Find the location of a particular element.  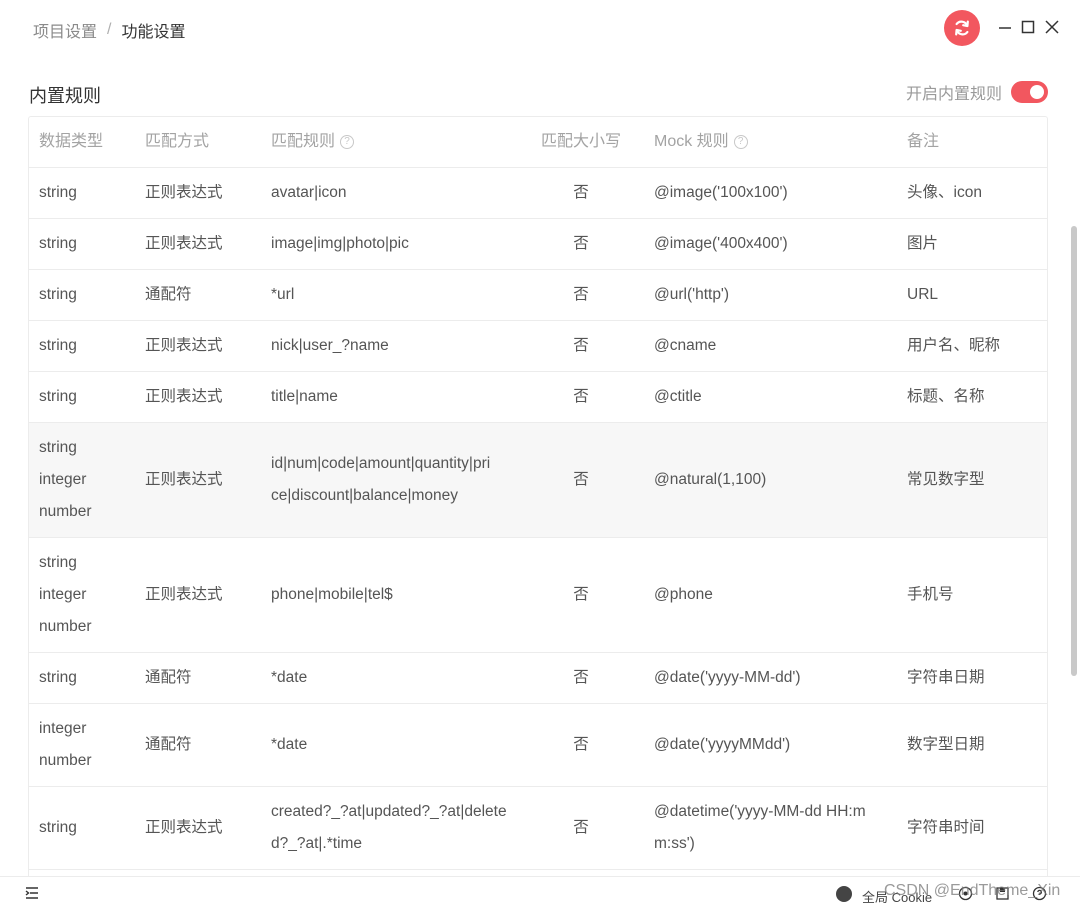

scrollbar-thumb is located at coordinates (1074, 451).